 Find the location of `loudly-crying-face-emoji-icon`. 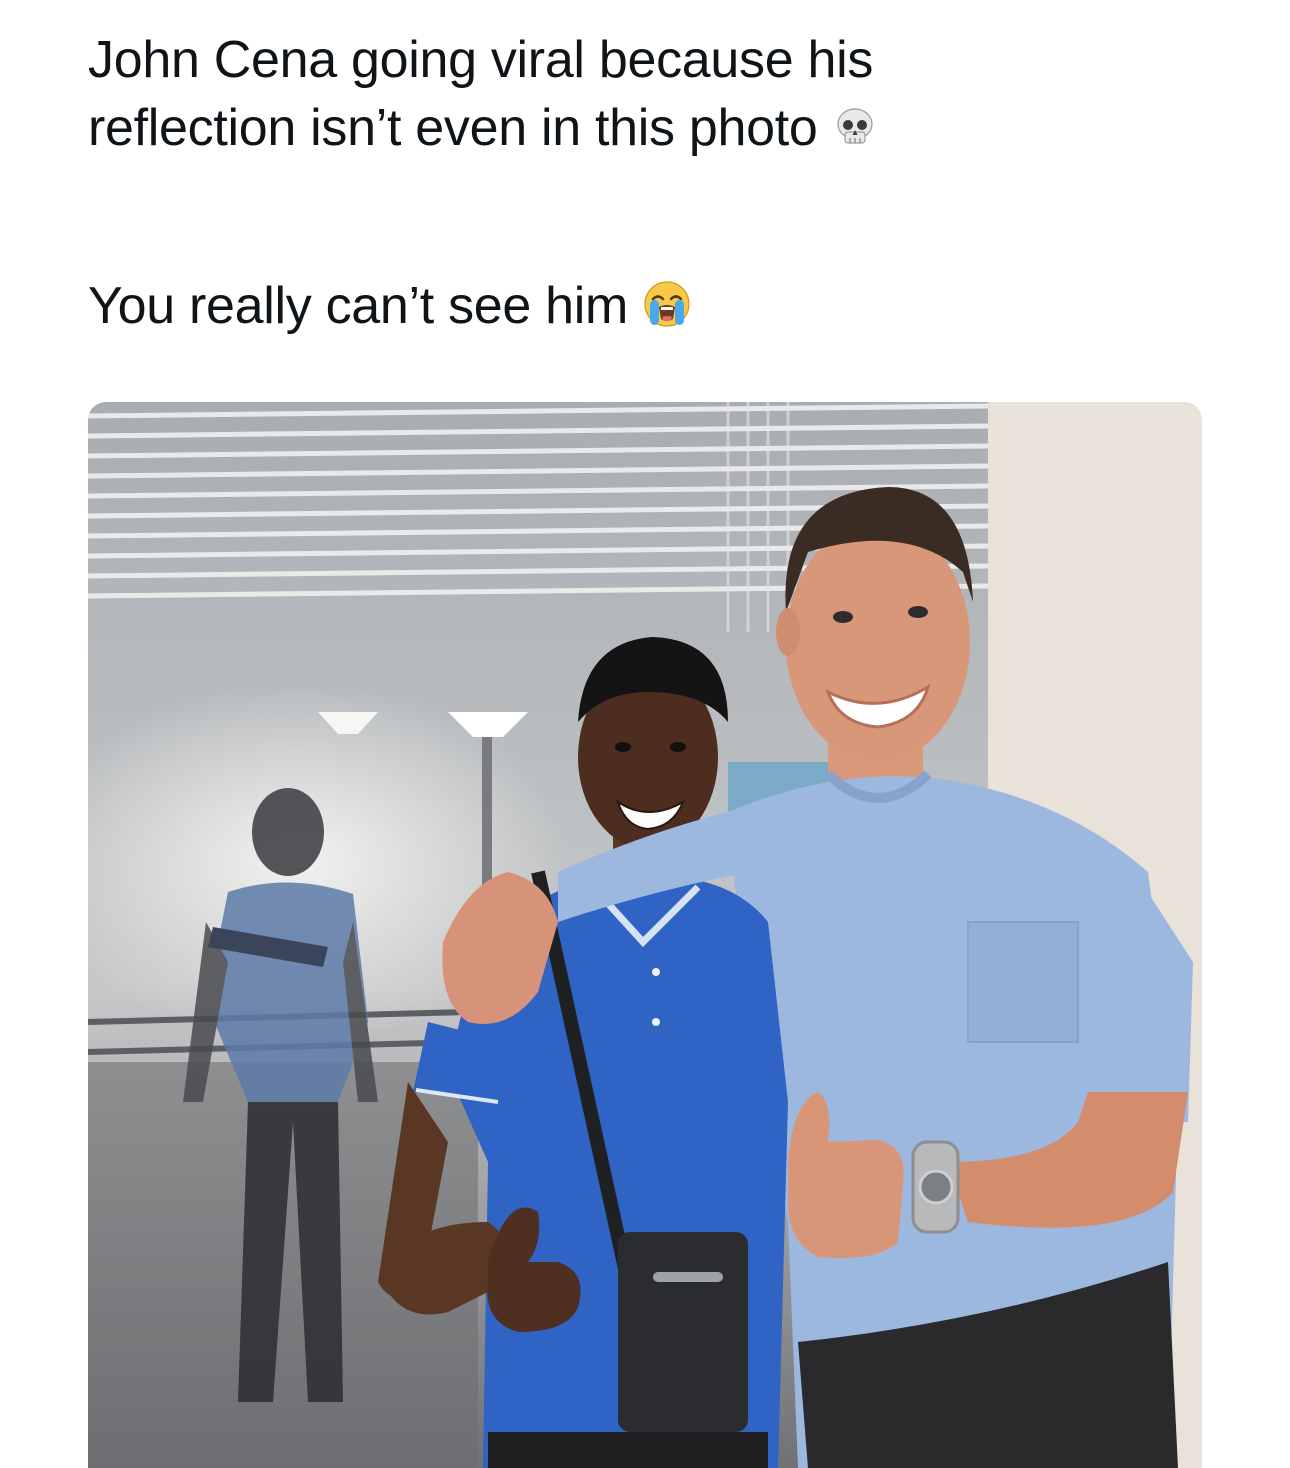

loudly-crying-face-emoji-icon is located at coordinates (667, 312).